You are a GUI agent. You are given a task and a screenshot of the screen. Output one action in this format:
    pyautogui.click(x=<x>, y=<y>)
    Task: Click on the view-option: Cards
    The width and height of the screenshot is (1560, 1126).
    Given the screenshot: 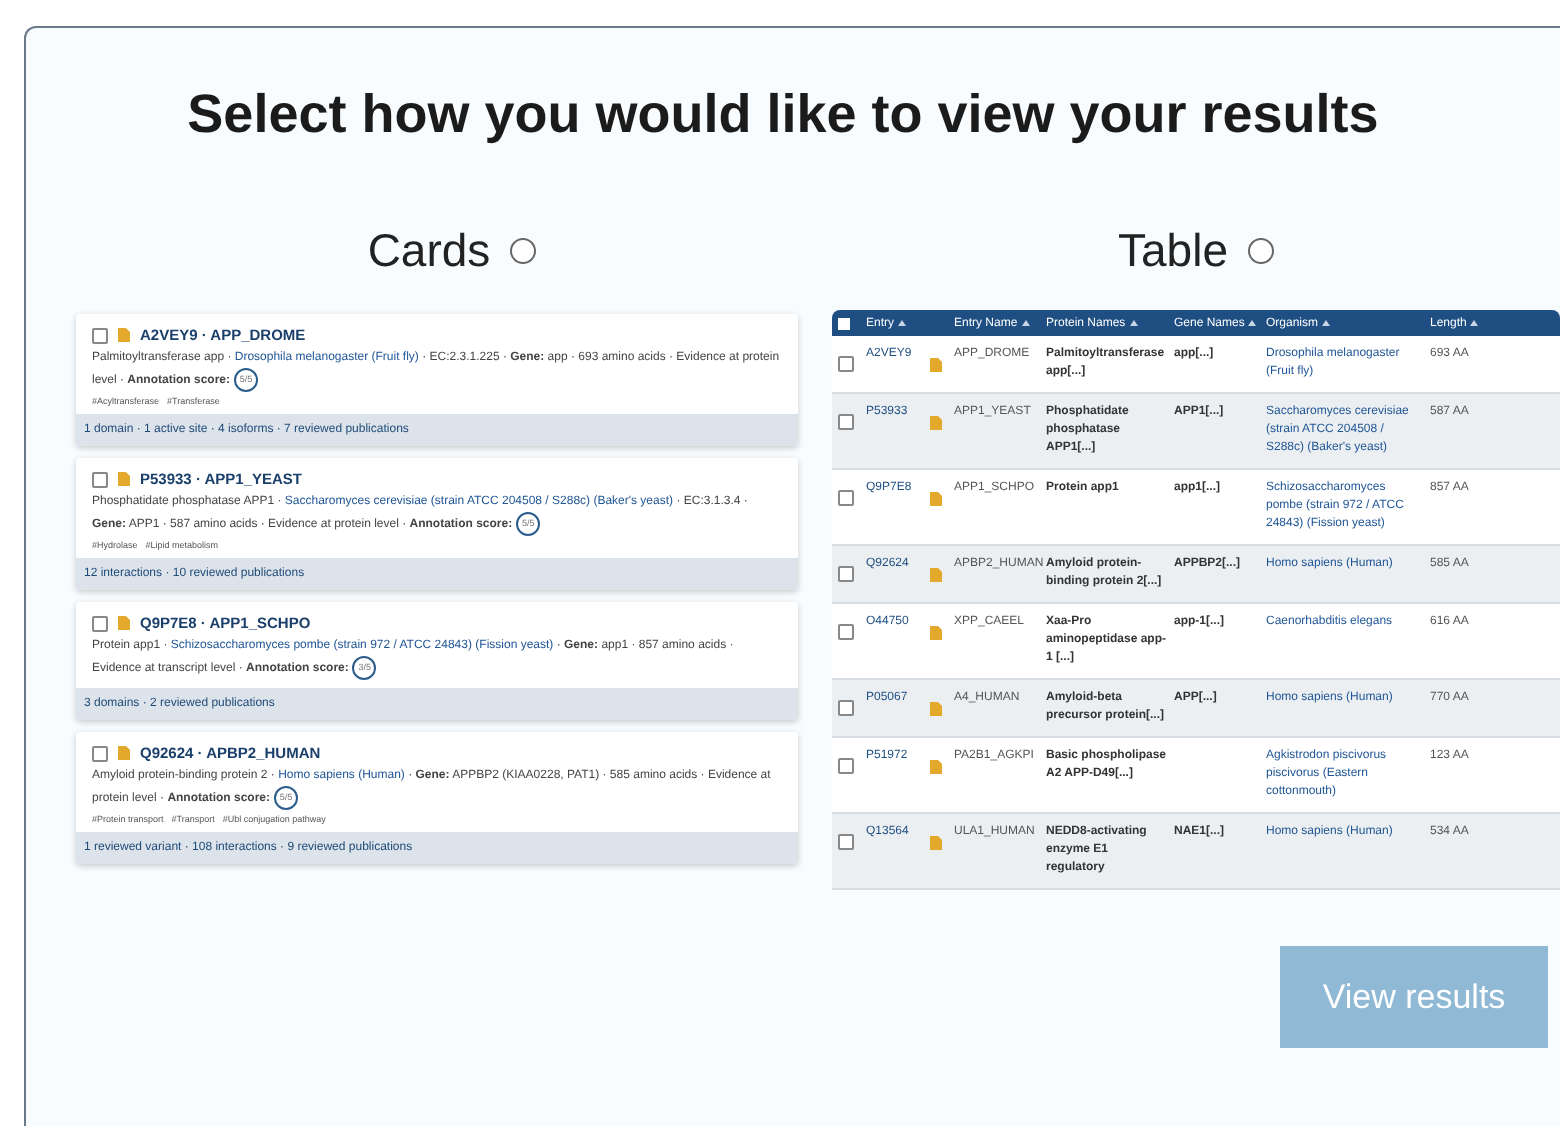 What is the action you would take?
    pyautogui.click(x=452, y=250)
    